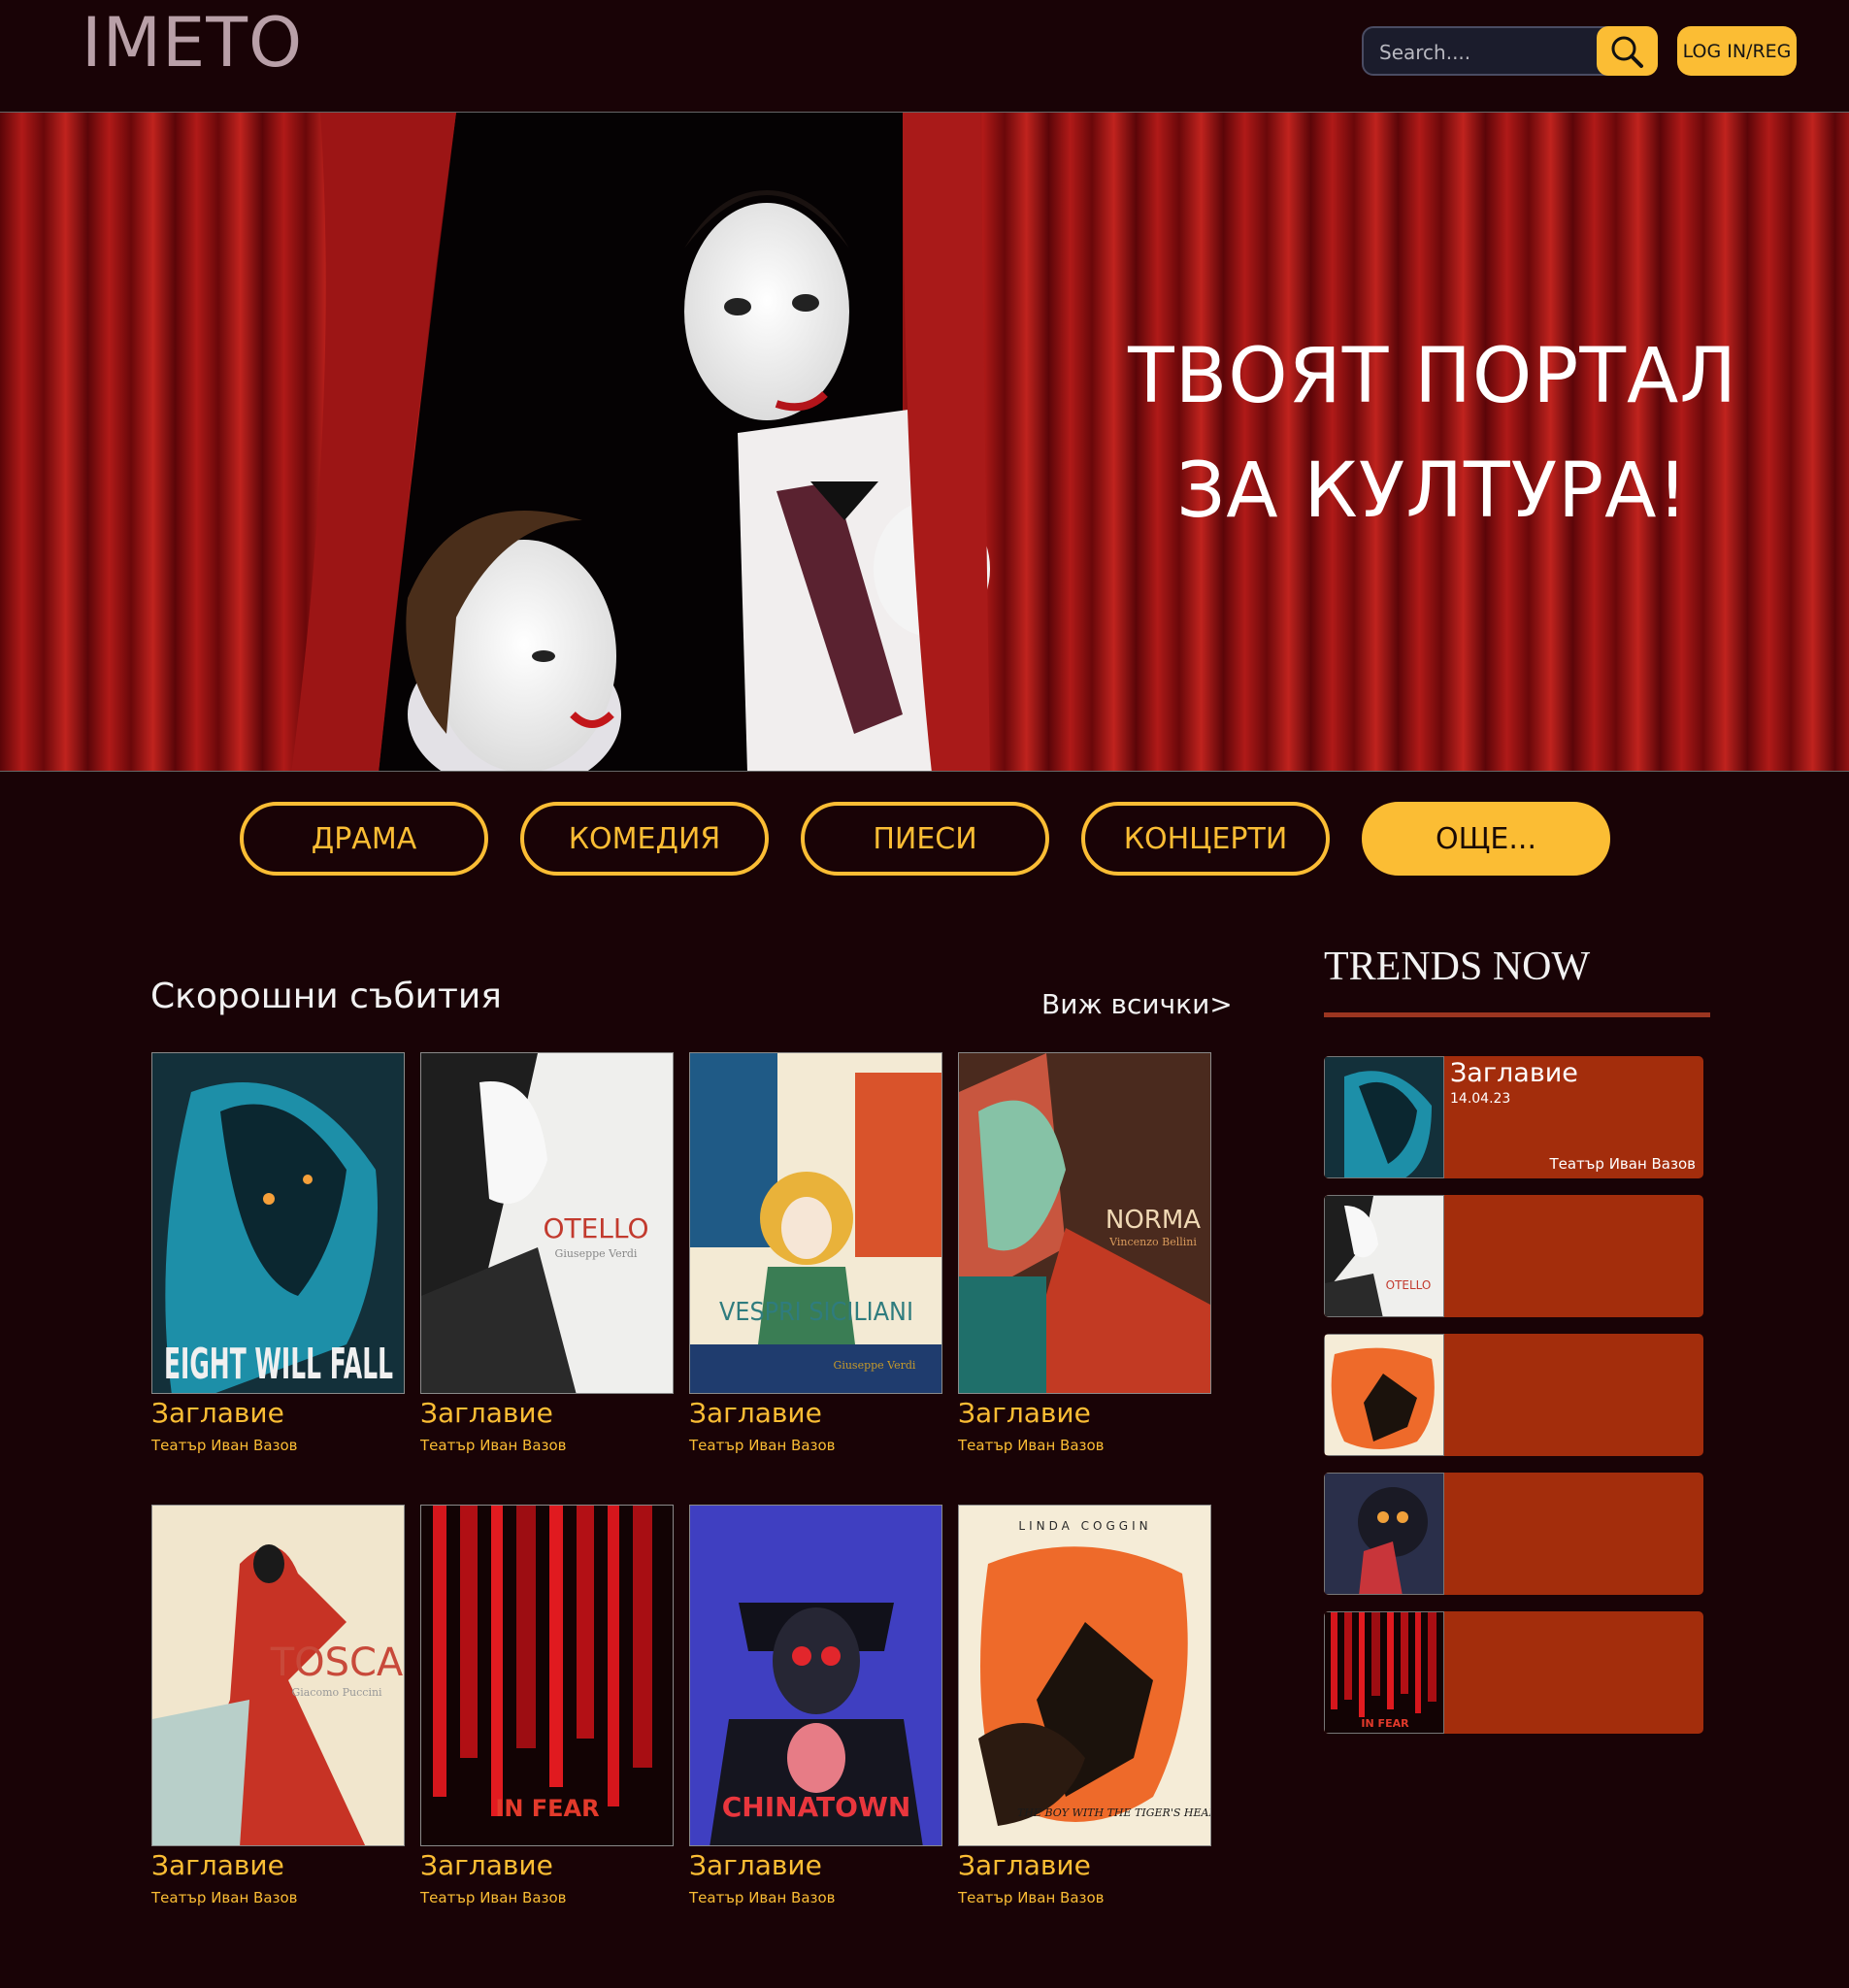 The image size is (1849, 1988). Describe the element at coordinates (1114, 1812) in the screenshot. I see `poster-title: THE BOY WITH THE TIGER'S HEART` at that location.